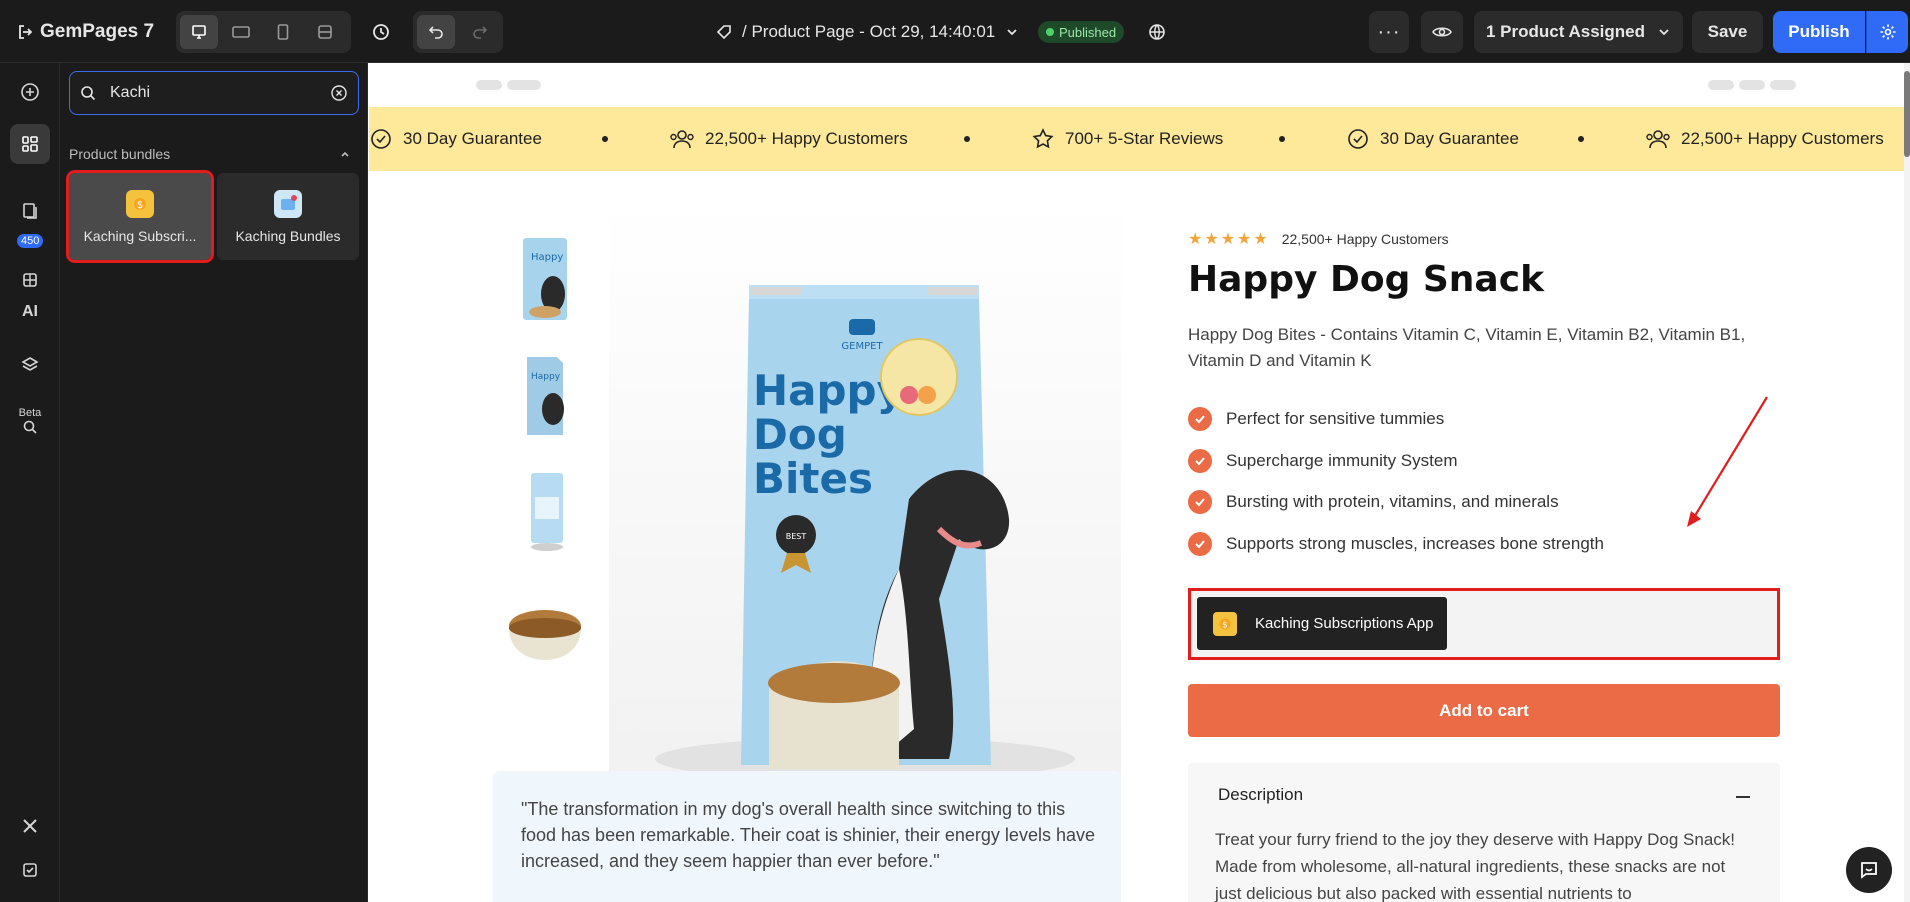  I want to click on marquee-item: 700+ 5-Star Reviews, so click(1127, 139).